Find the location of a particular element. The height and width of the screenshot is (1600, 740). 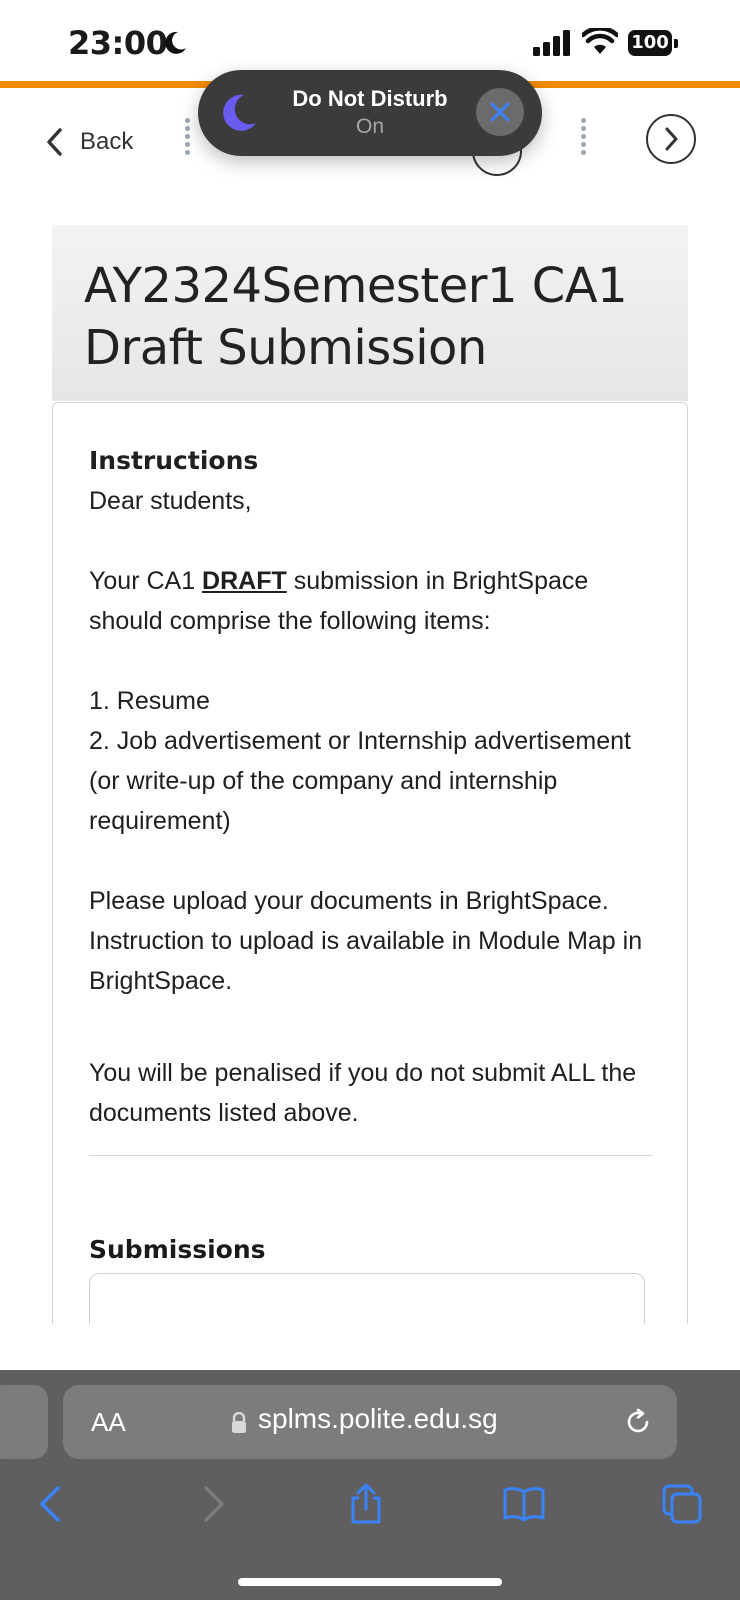

submissions-box is located at coordinates (367, 1298).